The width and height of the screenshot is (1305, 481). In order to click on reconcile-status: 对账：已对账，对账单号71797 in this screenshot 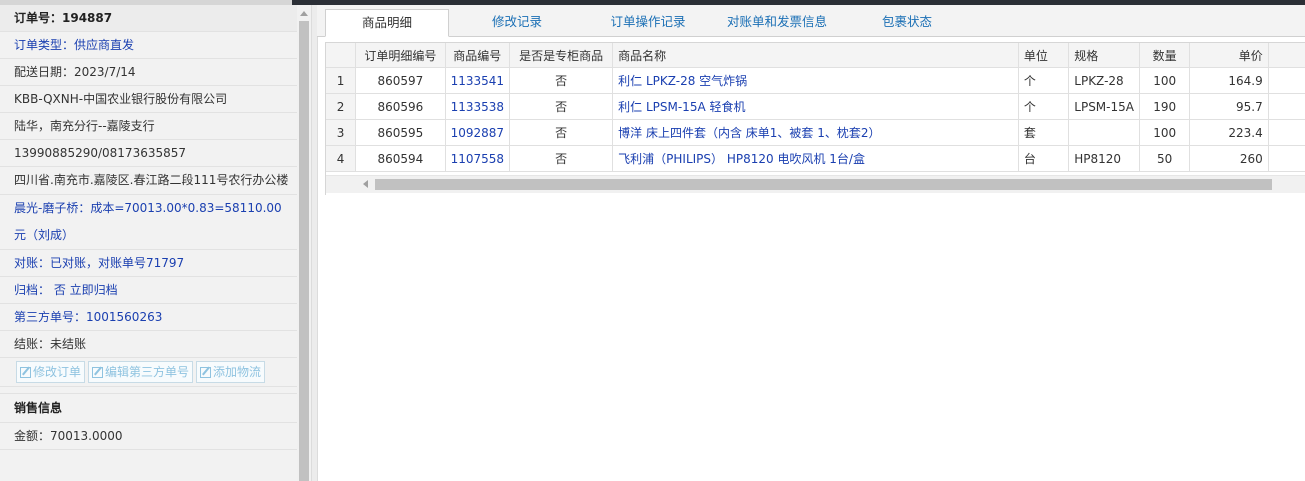, I will do `click(148, 263)`.